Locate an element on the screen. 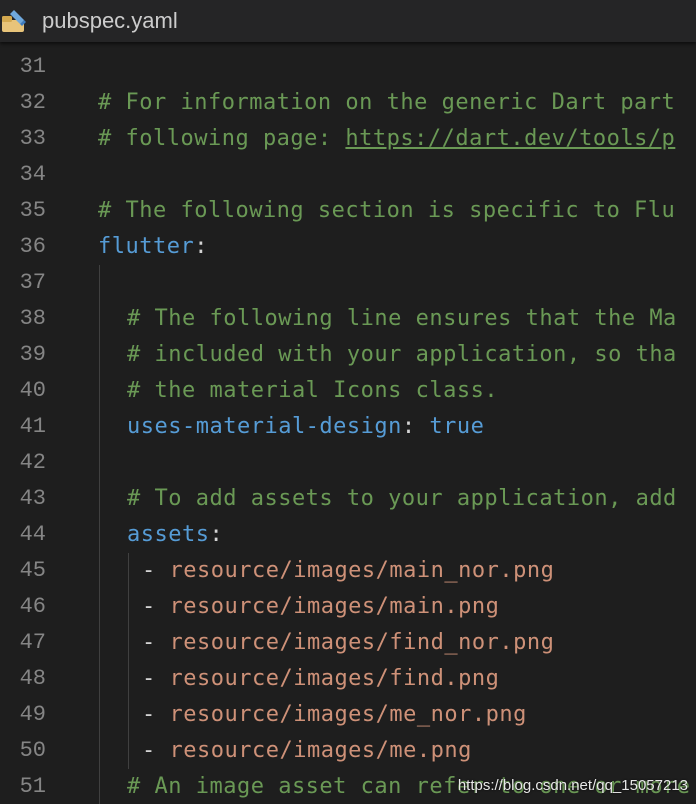  asset-path: resource/images/main_nor.png is located at coordinates (362, 570).